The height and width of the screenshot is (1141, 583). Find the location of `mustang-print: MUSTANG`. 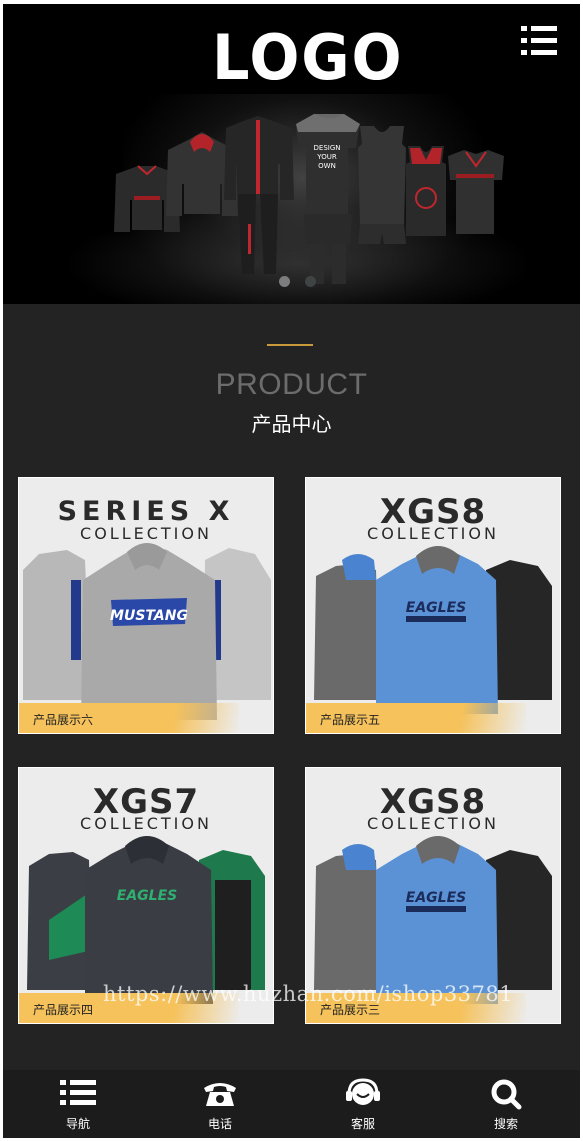

mustang-print: MUSTANG is located at coordinates (149, 616).